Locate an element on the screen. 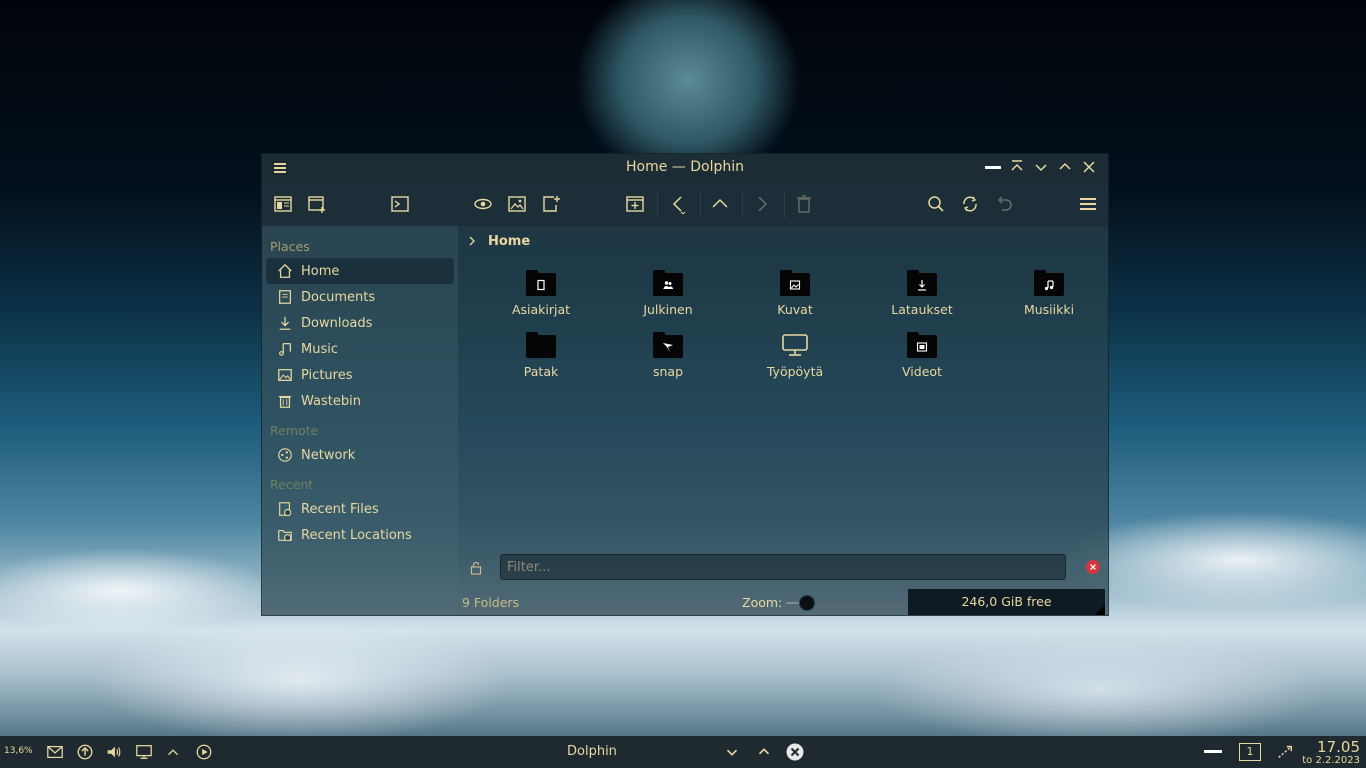 The height and width of the screenshot is (768, 1366). volume-icon is located at coordinates (114, 752).